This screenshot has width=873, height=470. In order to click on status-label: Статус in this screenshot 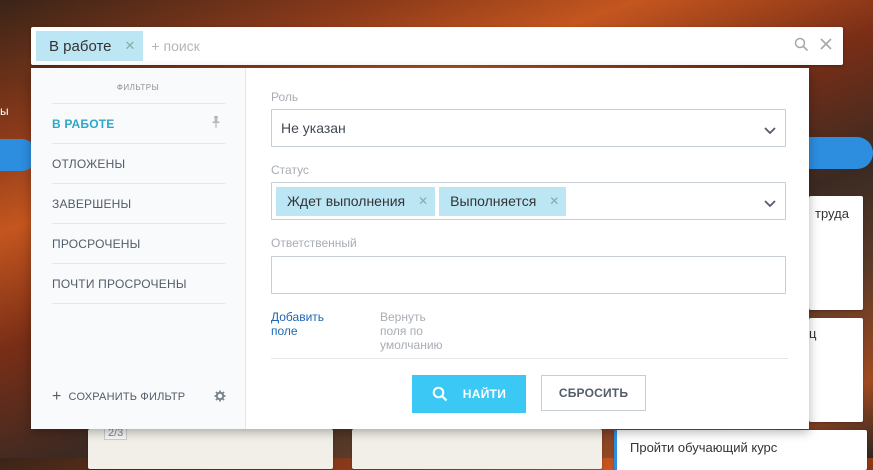, I will do `click(290, 170)`.